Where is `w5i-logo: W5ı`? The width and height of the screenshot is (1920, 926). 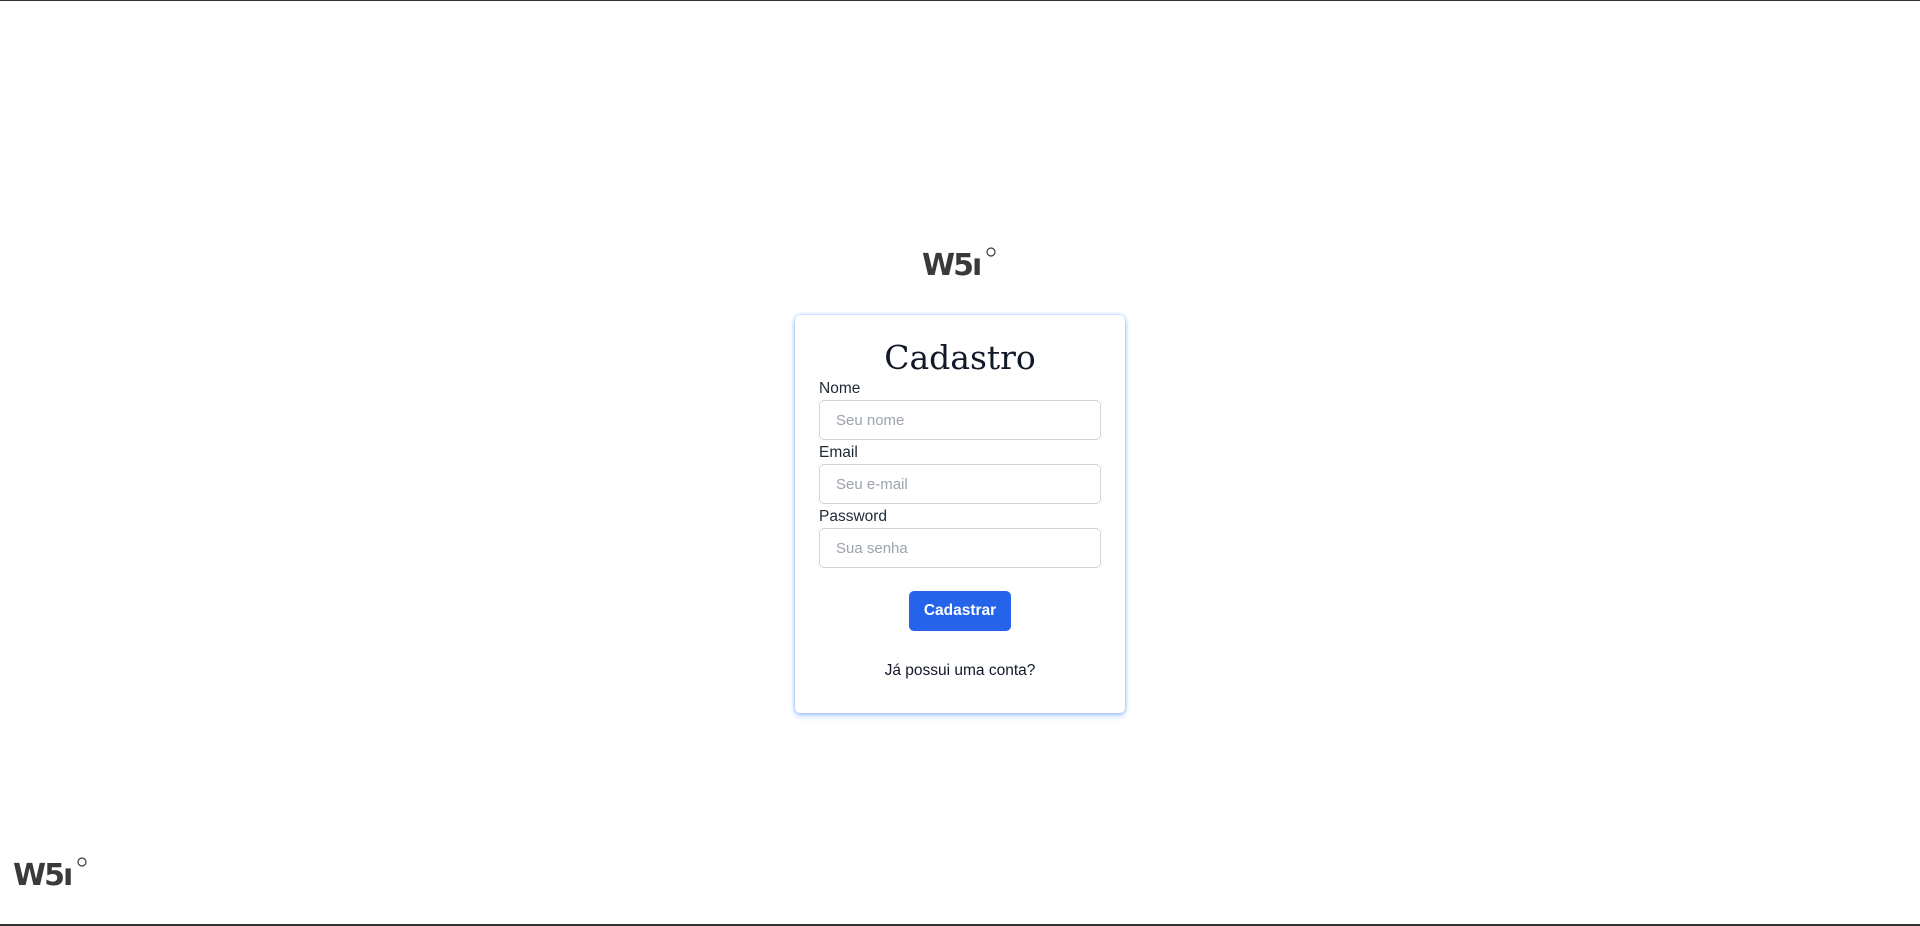
w5i-logo: W5ı is located at coordinates (959, 263).